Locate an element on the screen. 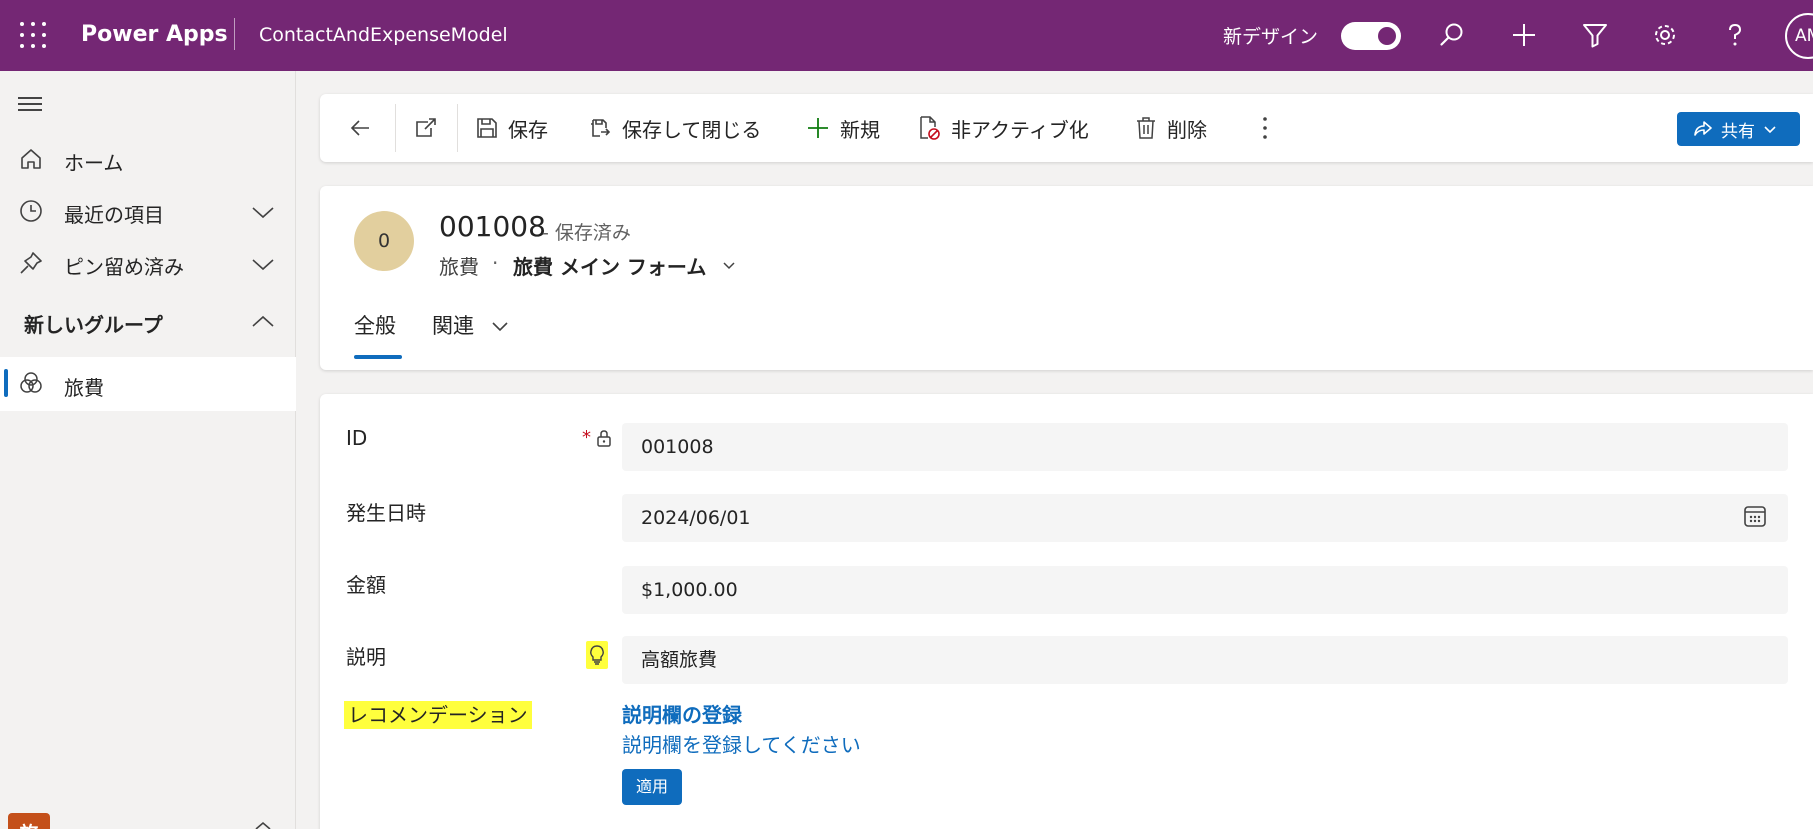  open-new-window-button is located at coordinates (426, 128).